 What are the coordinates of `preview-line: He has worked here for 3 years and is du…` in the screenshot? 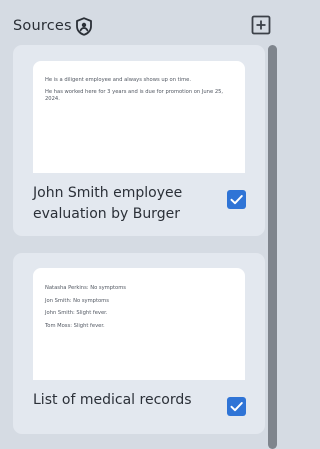 It's located at (134, 95).